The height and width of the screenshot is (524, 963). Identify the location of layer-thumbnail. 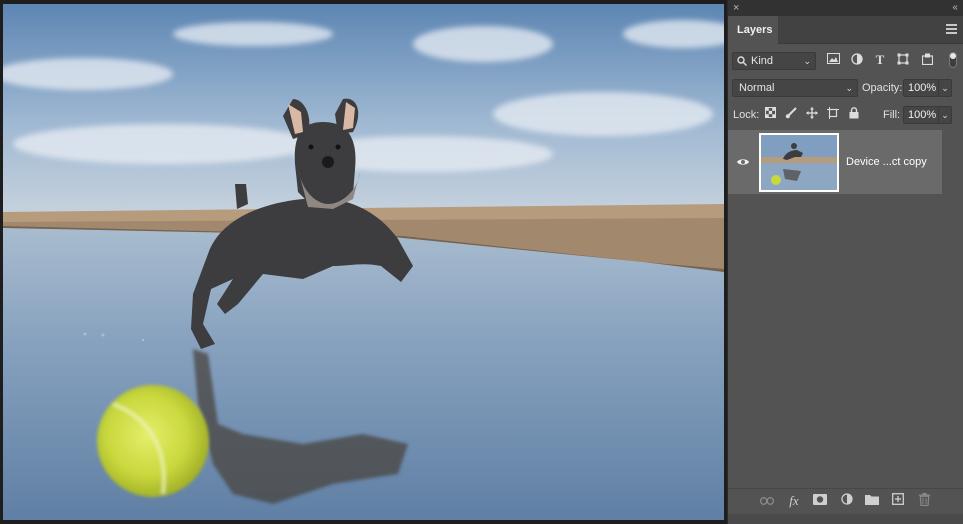
(799, 162).